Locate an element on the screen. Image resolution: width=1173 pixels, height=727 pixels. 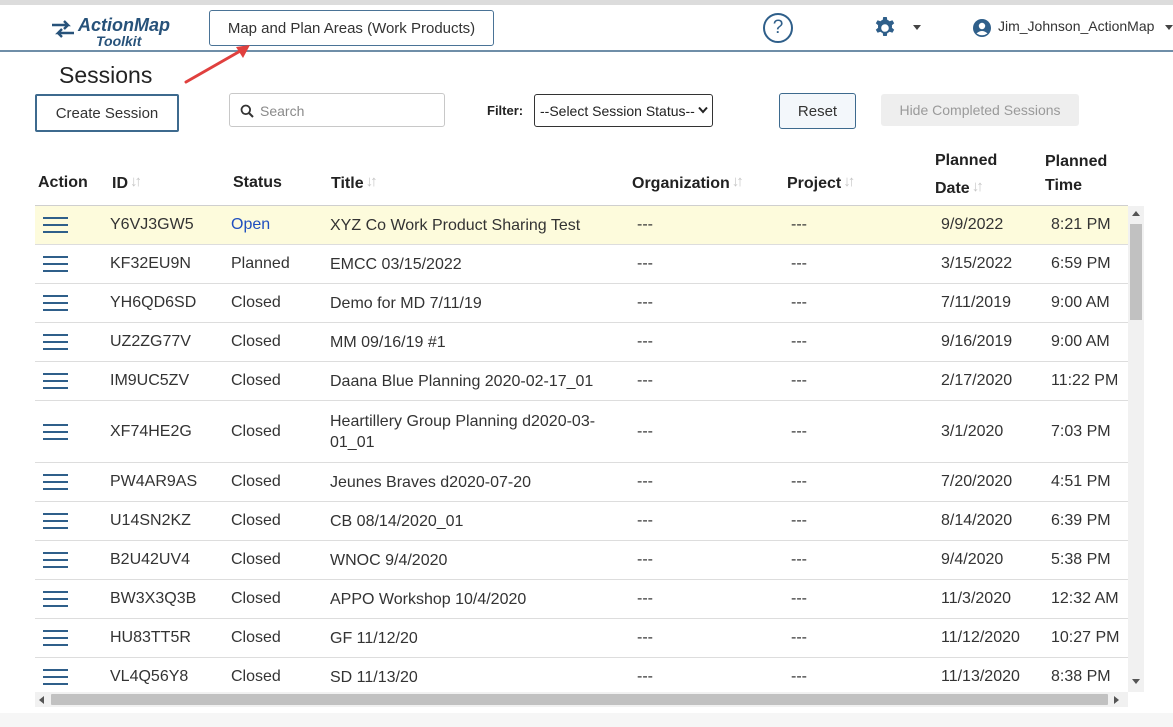
scroll-up-arrow-icon is located at coordinates (1136, 213).